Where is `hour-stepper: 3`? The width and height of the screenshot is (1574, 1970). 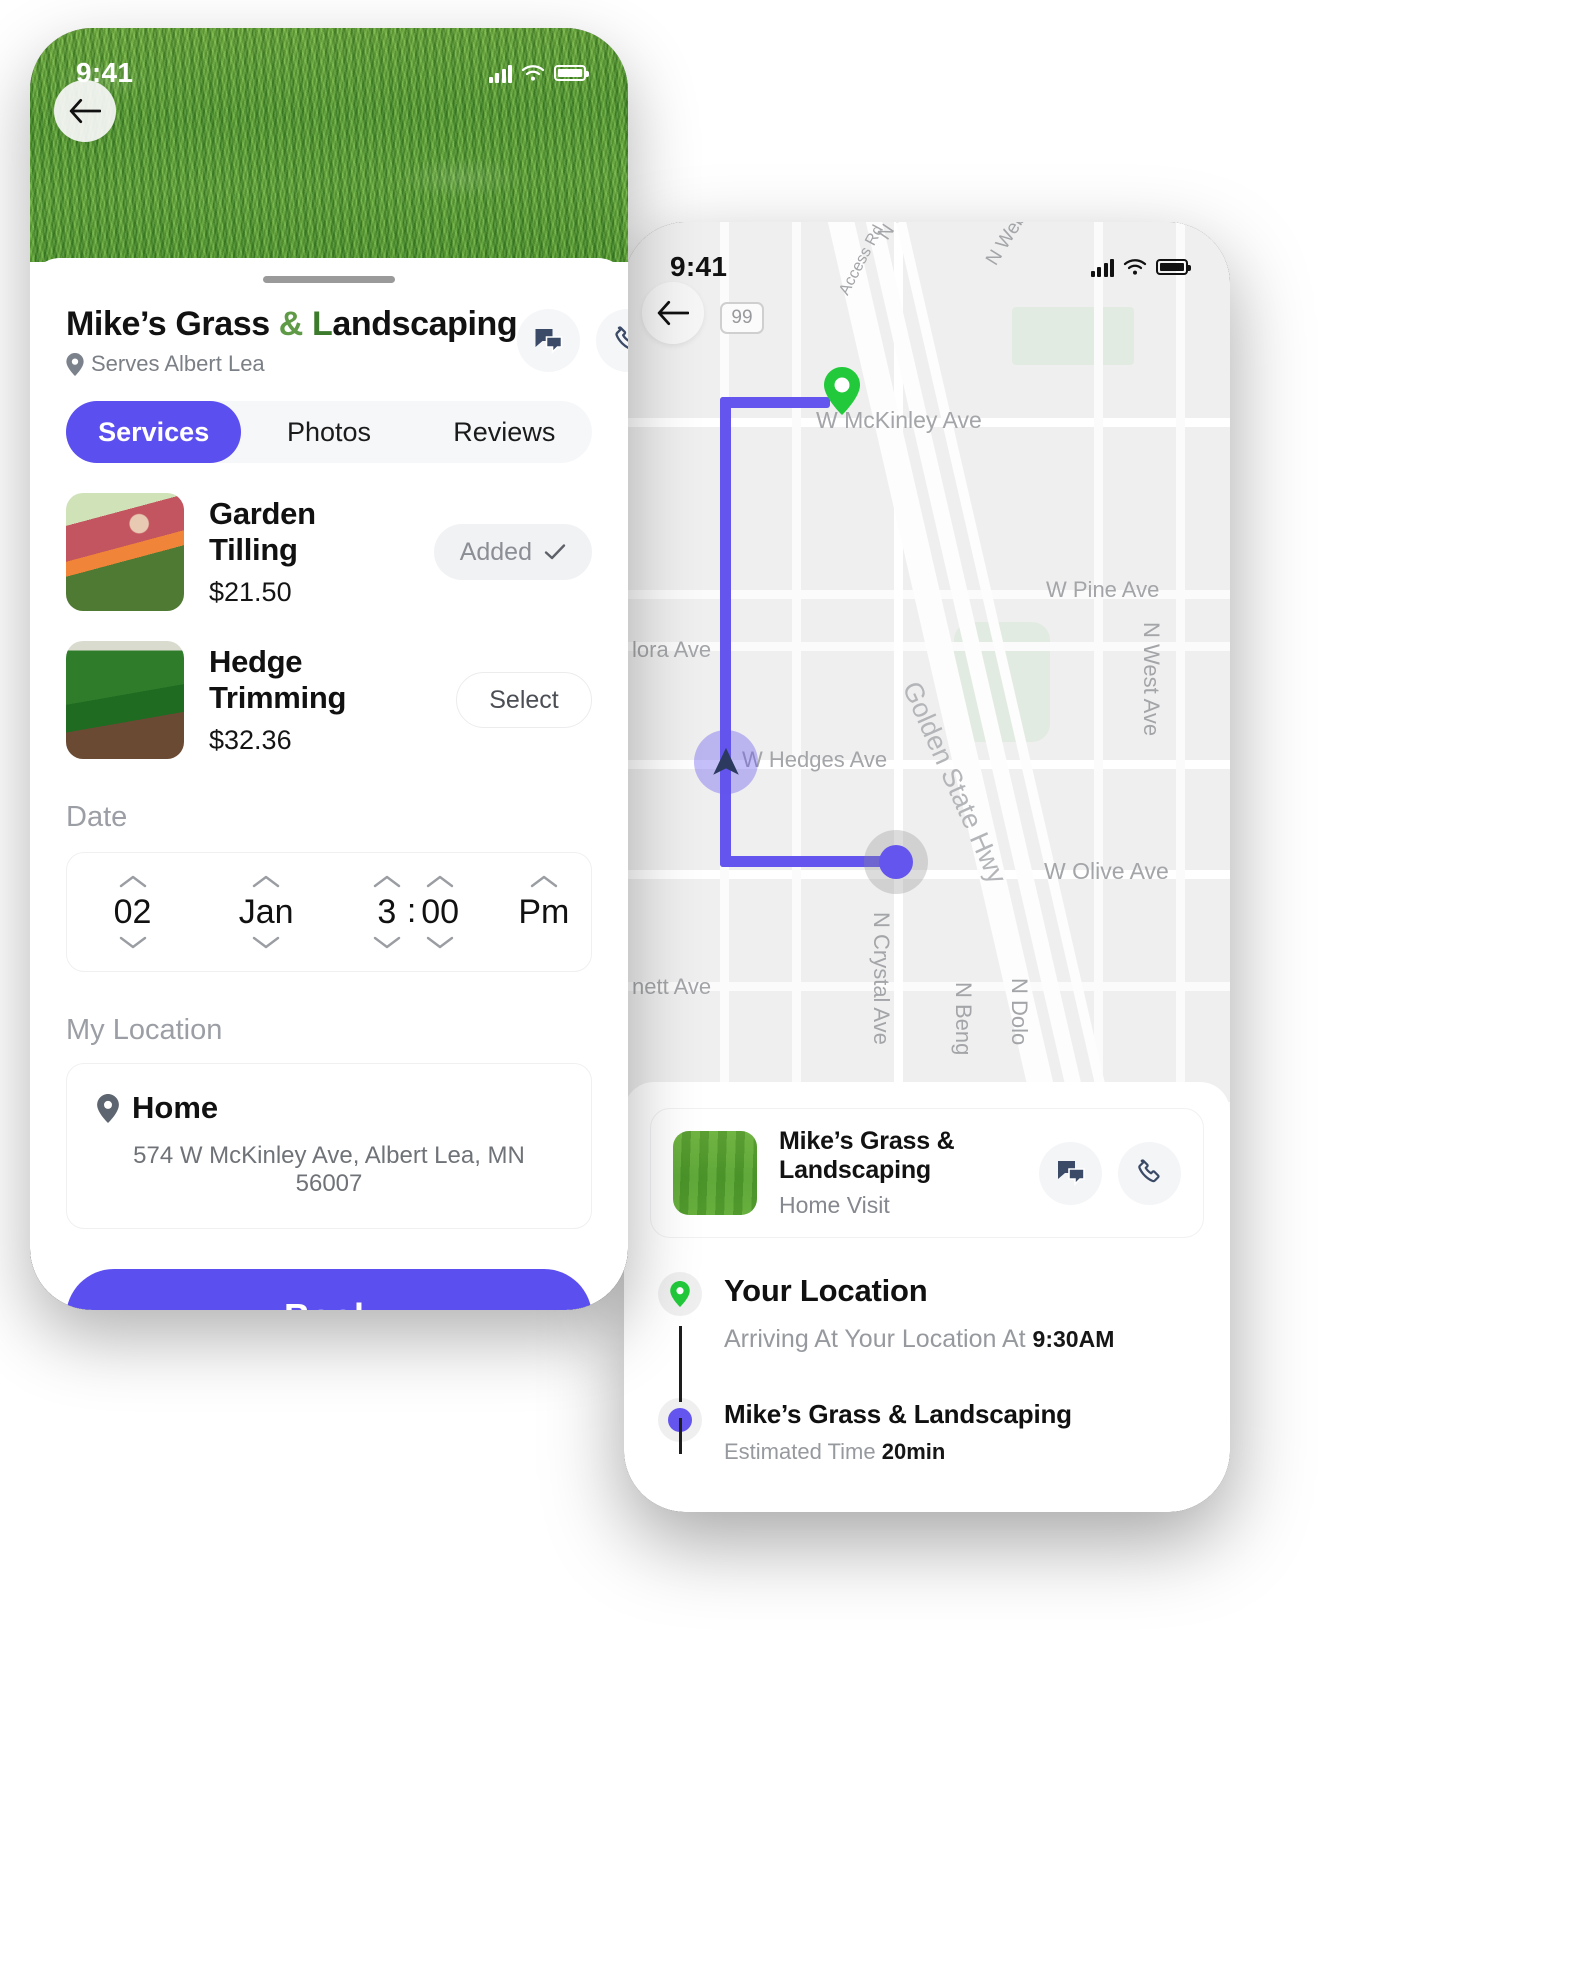 hour-stepper: 3 is located at coordinates (387, 912).